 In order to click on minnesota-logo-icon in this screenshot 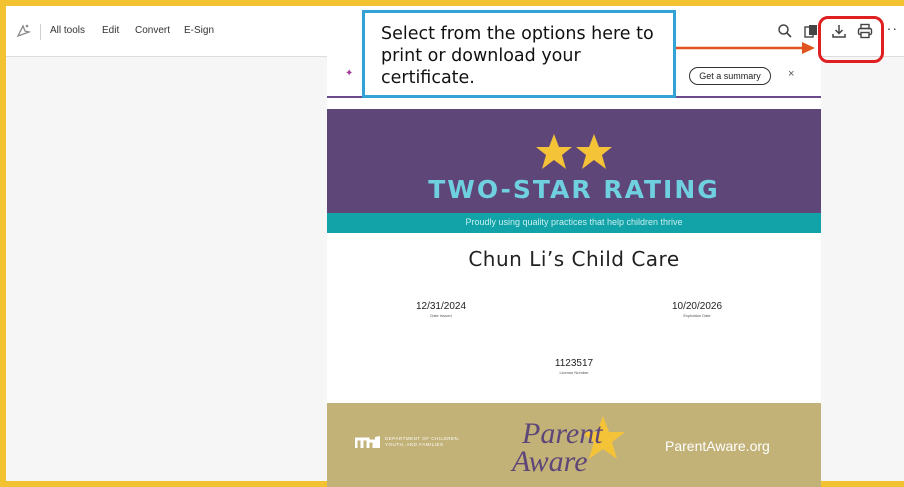, I will do `click(367, 442)`.